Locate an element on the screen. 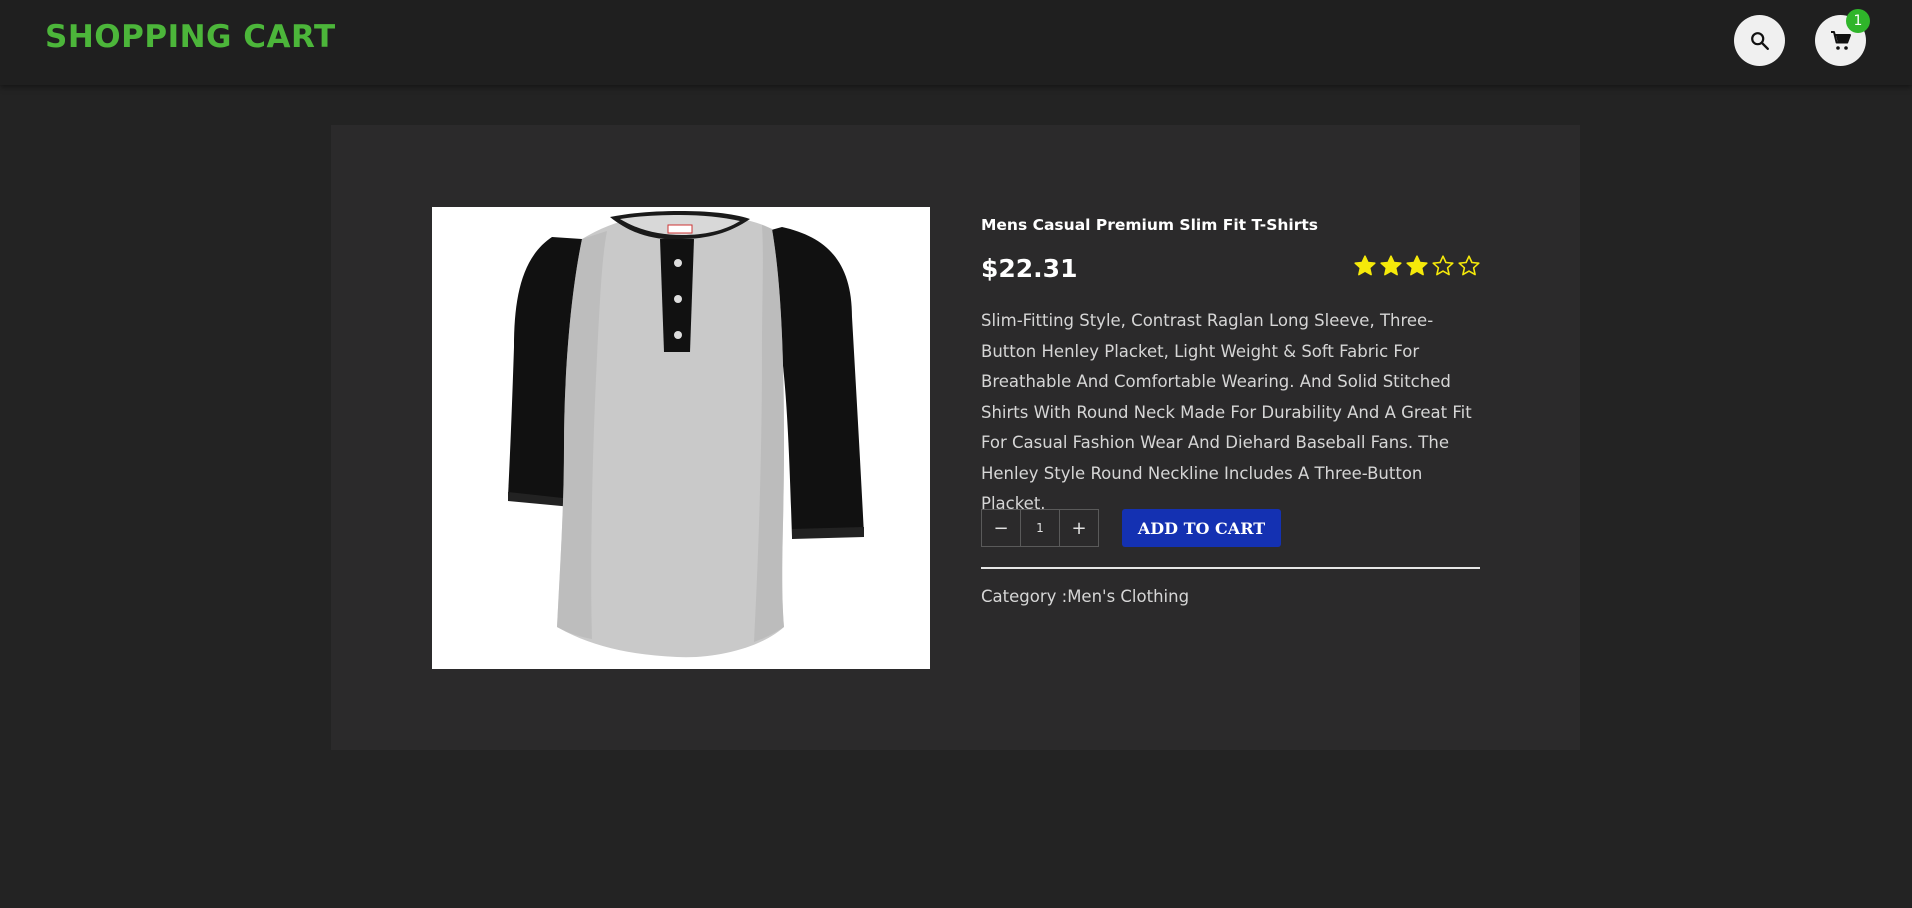 This screenshot has width=1912, height=908. brand-title: SHOPPING CART is located at coordinates (190, 37).